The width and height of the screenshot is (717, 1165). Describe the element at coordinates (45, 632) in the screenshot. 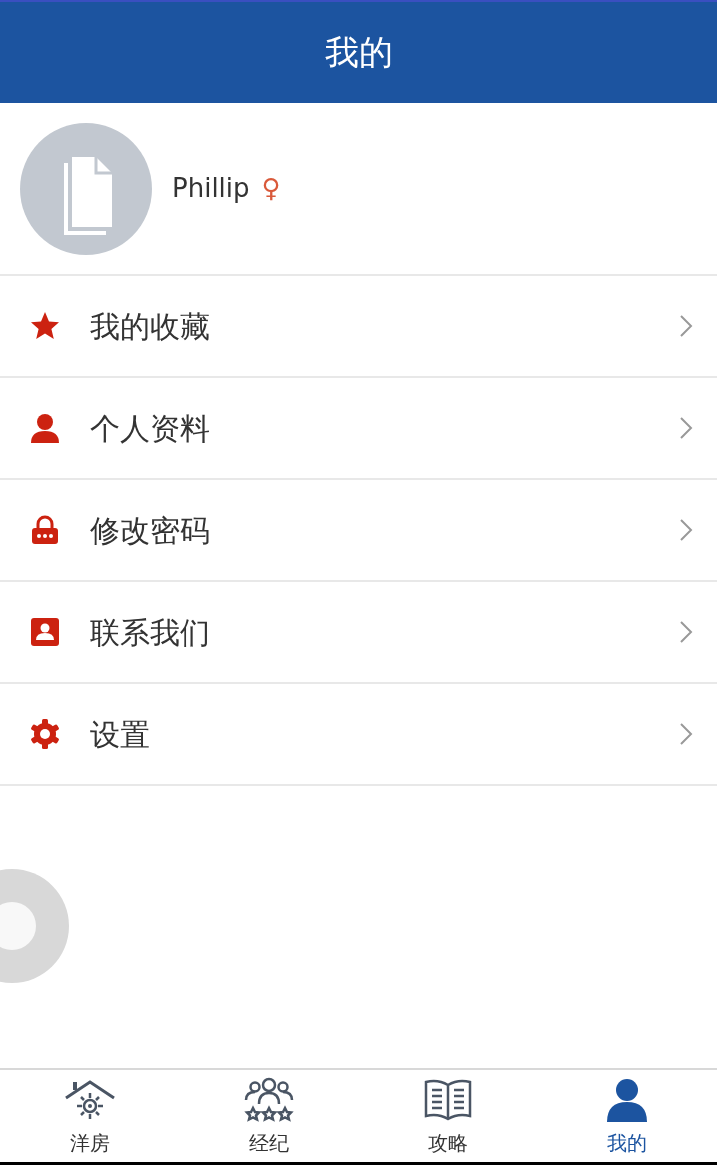

I see `contact-card-icon` at that location.